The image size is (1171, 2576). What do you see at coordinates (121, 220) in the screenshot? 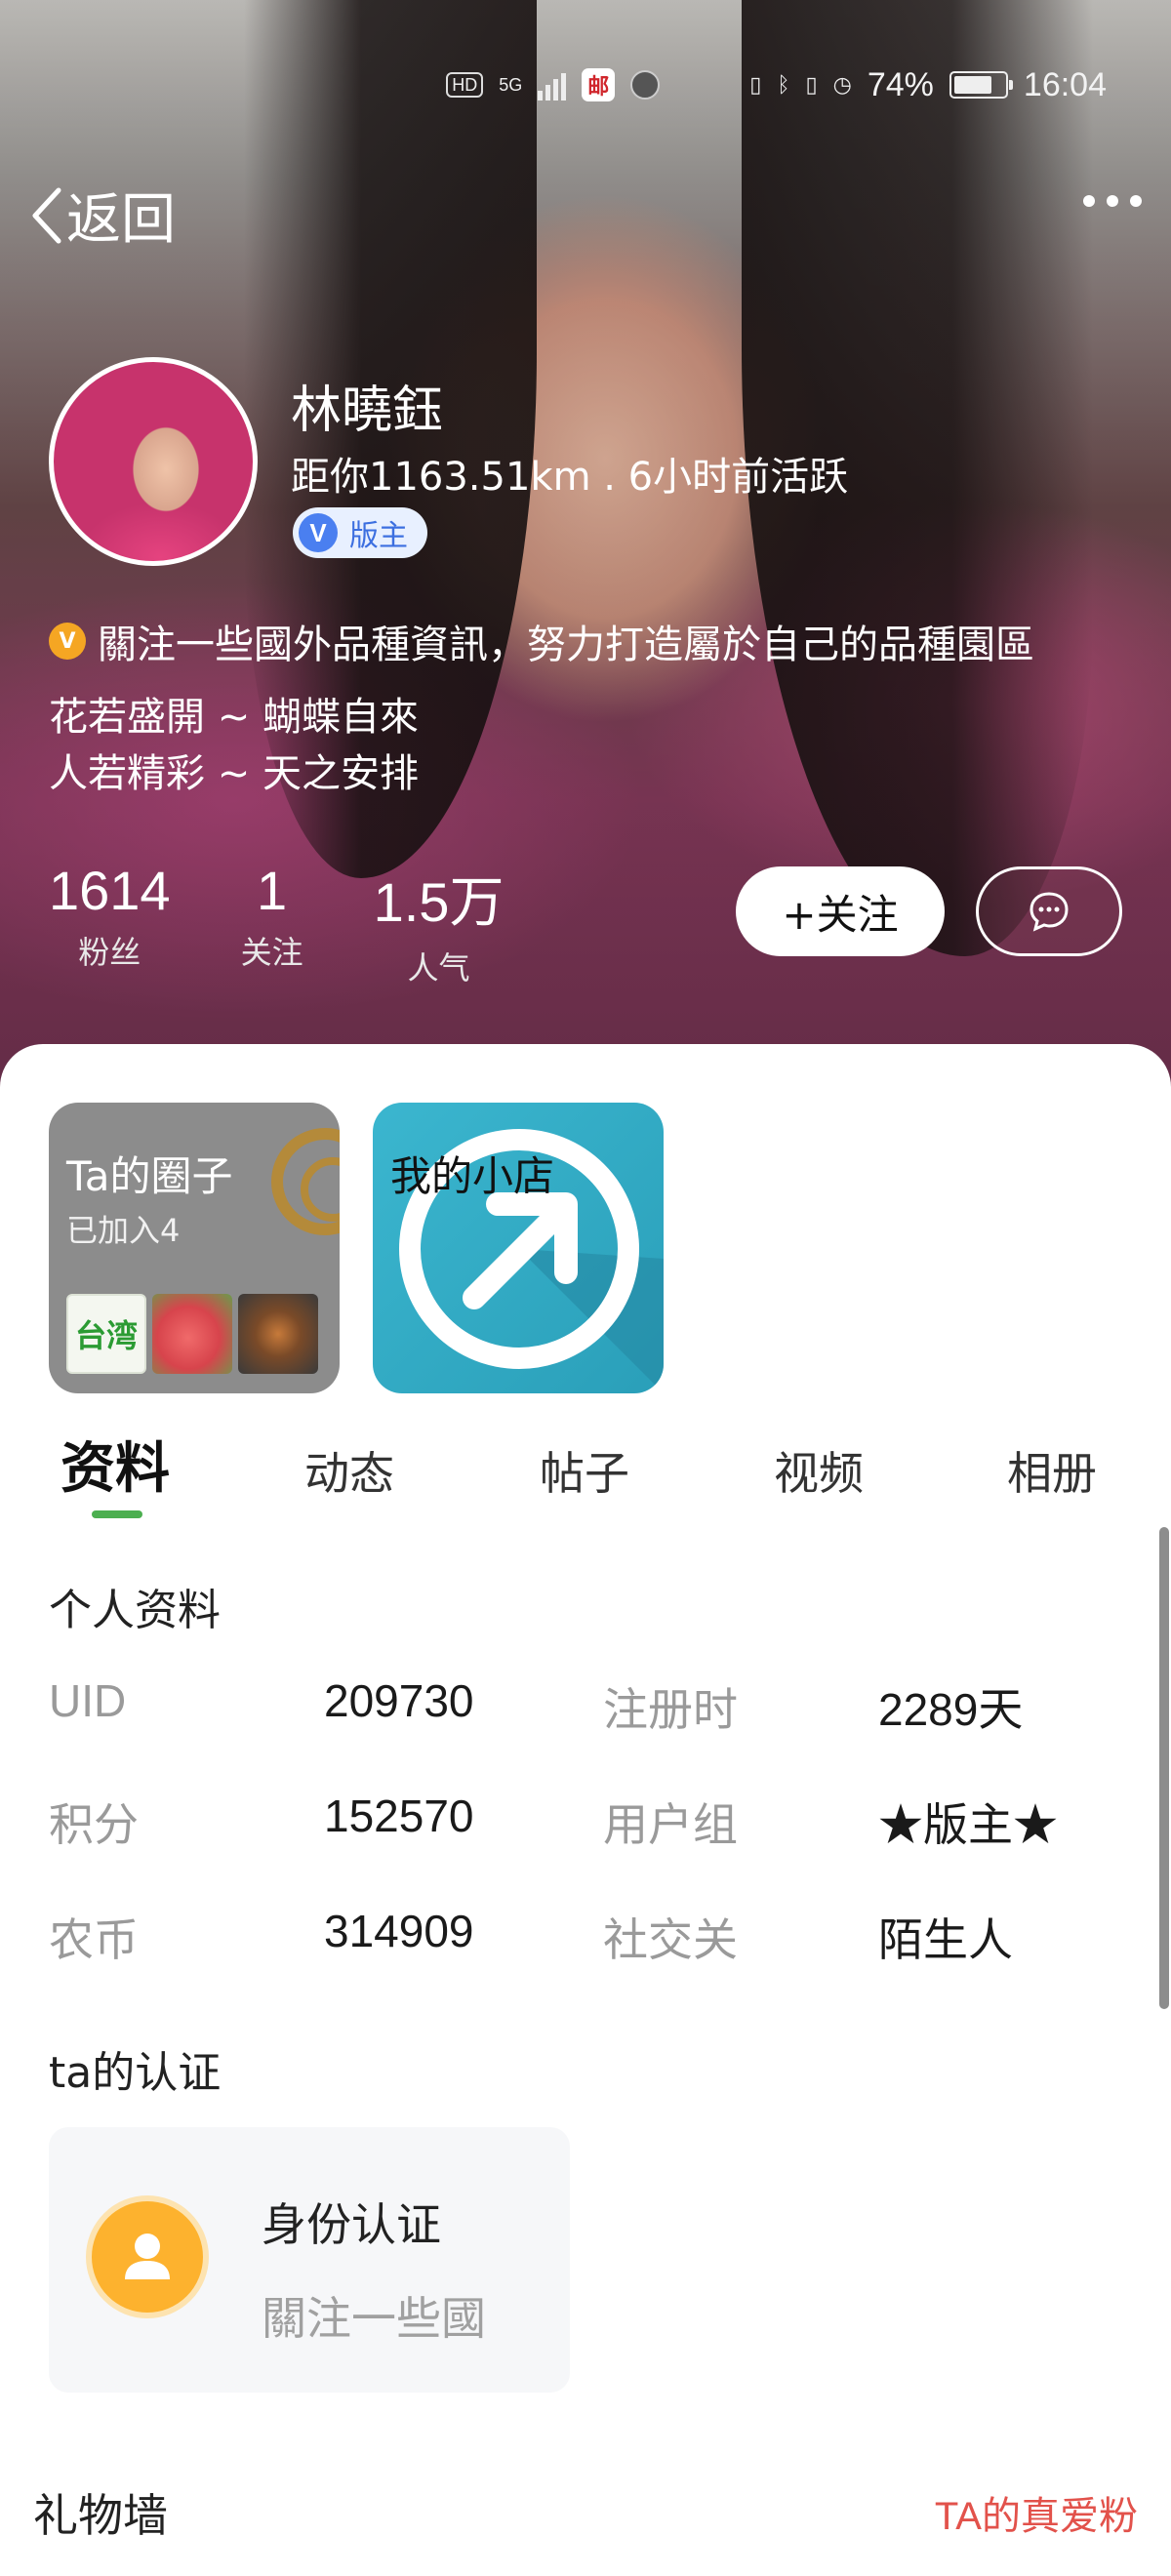
I see `back-label: 返回` at bounding box center [121, 220].